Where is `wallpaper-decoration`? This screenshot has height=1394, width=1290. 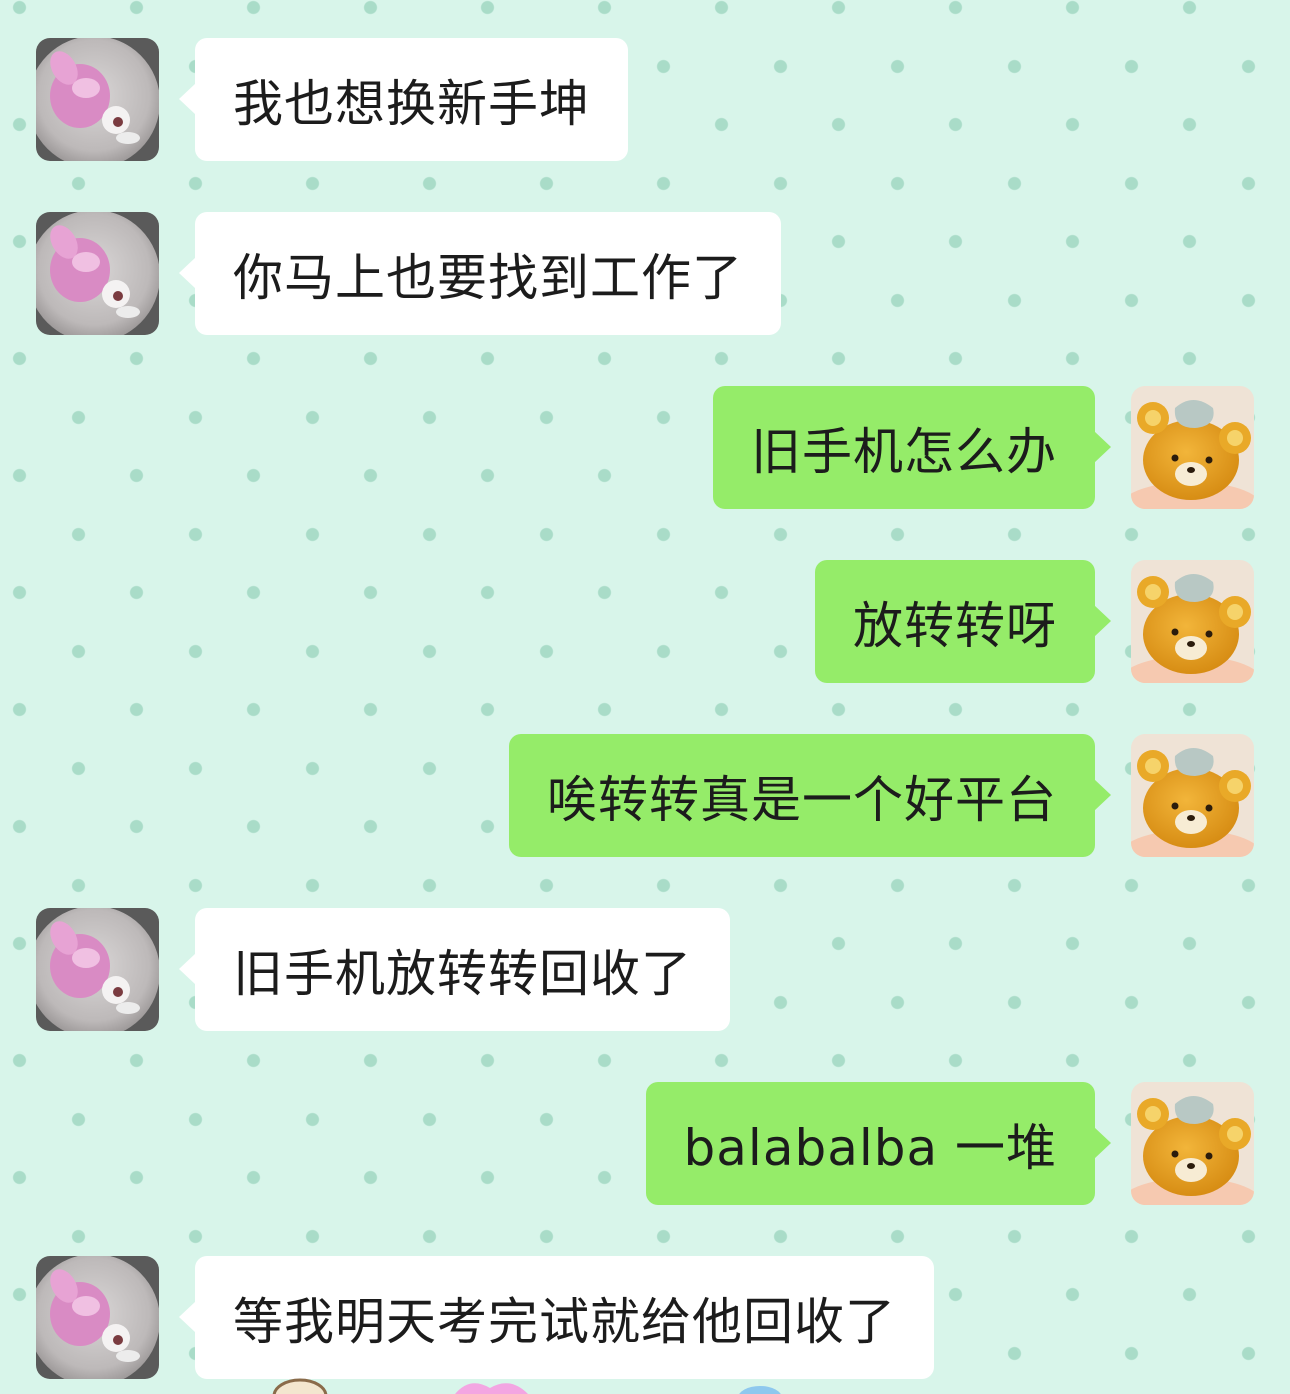 wallpaper-decoration is located at coordinates (526, 1386).